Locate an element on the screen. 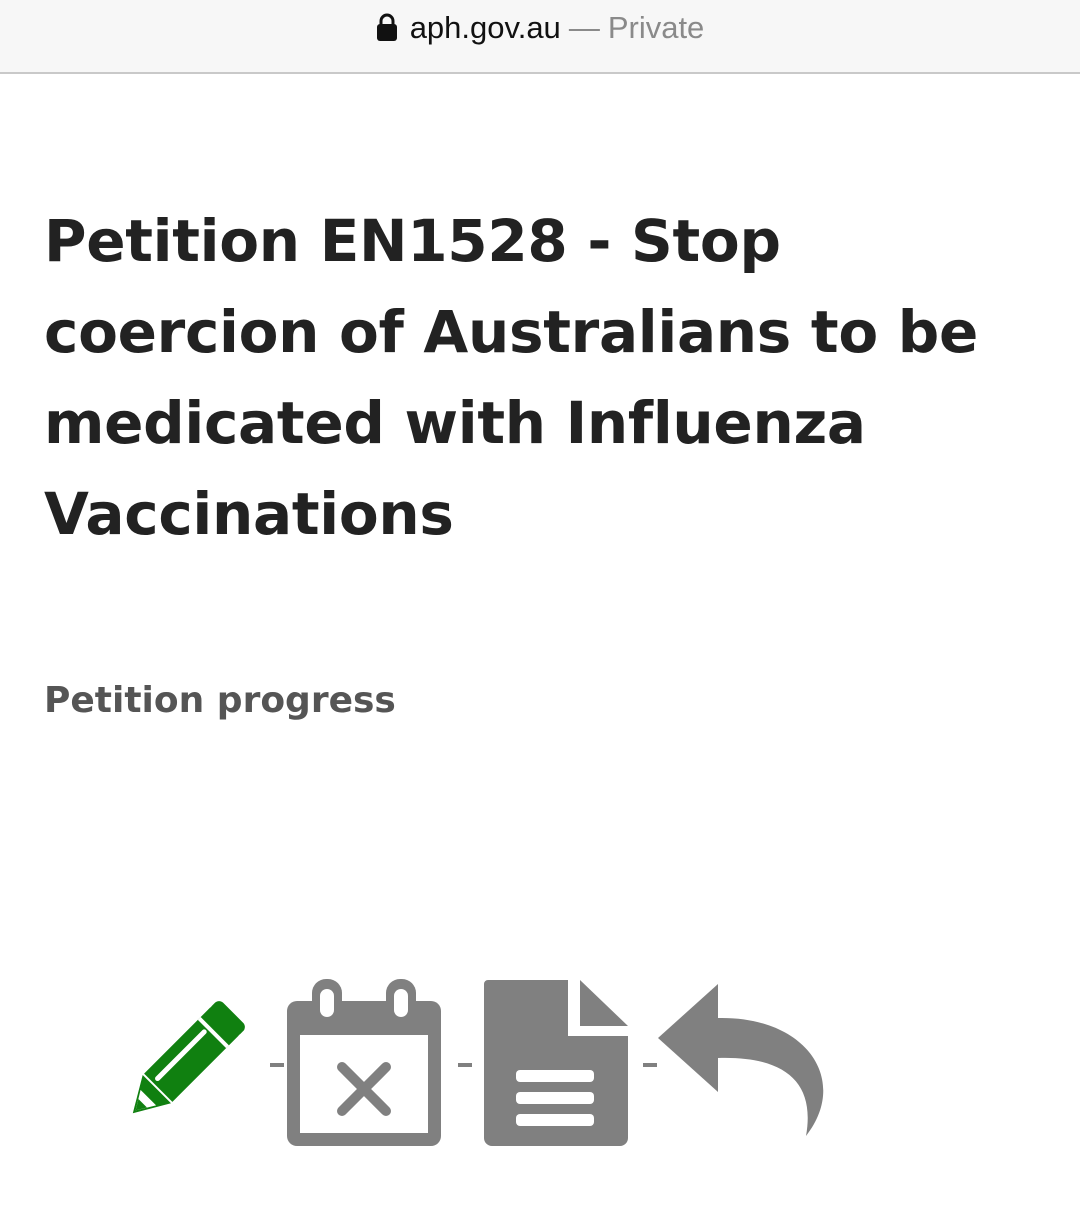  lock-icon is located at coordinates (386, 27).